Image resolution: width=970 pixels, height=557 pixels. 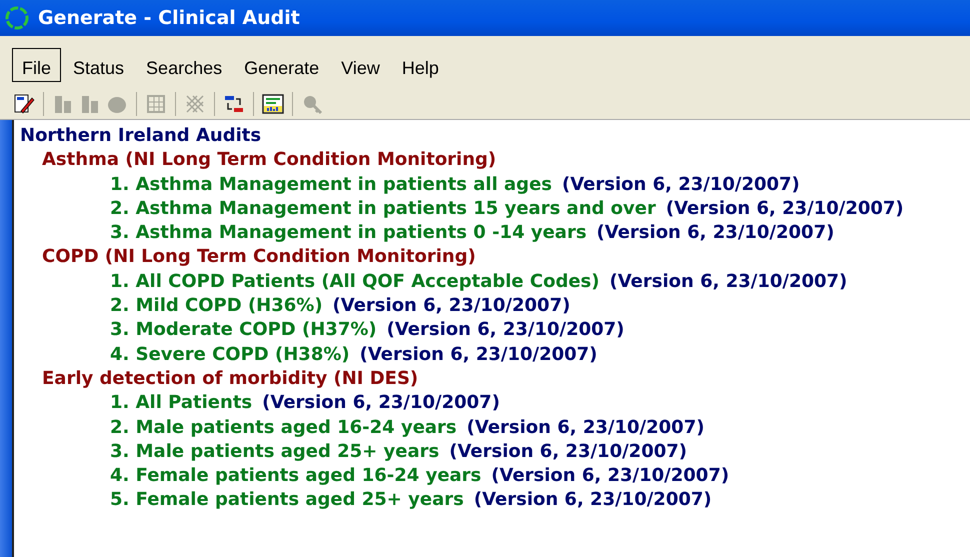 What do you see at coordinates (181, 403) in the screenshot?
I see `audit-title: 1. All Patients` at bounding box center [181, 403].